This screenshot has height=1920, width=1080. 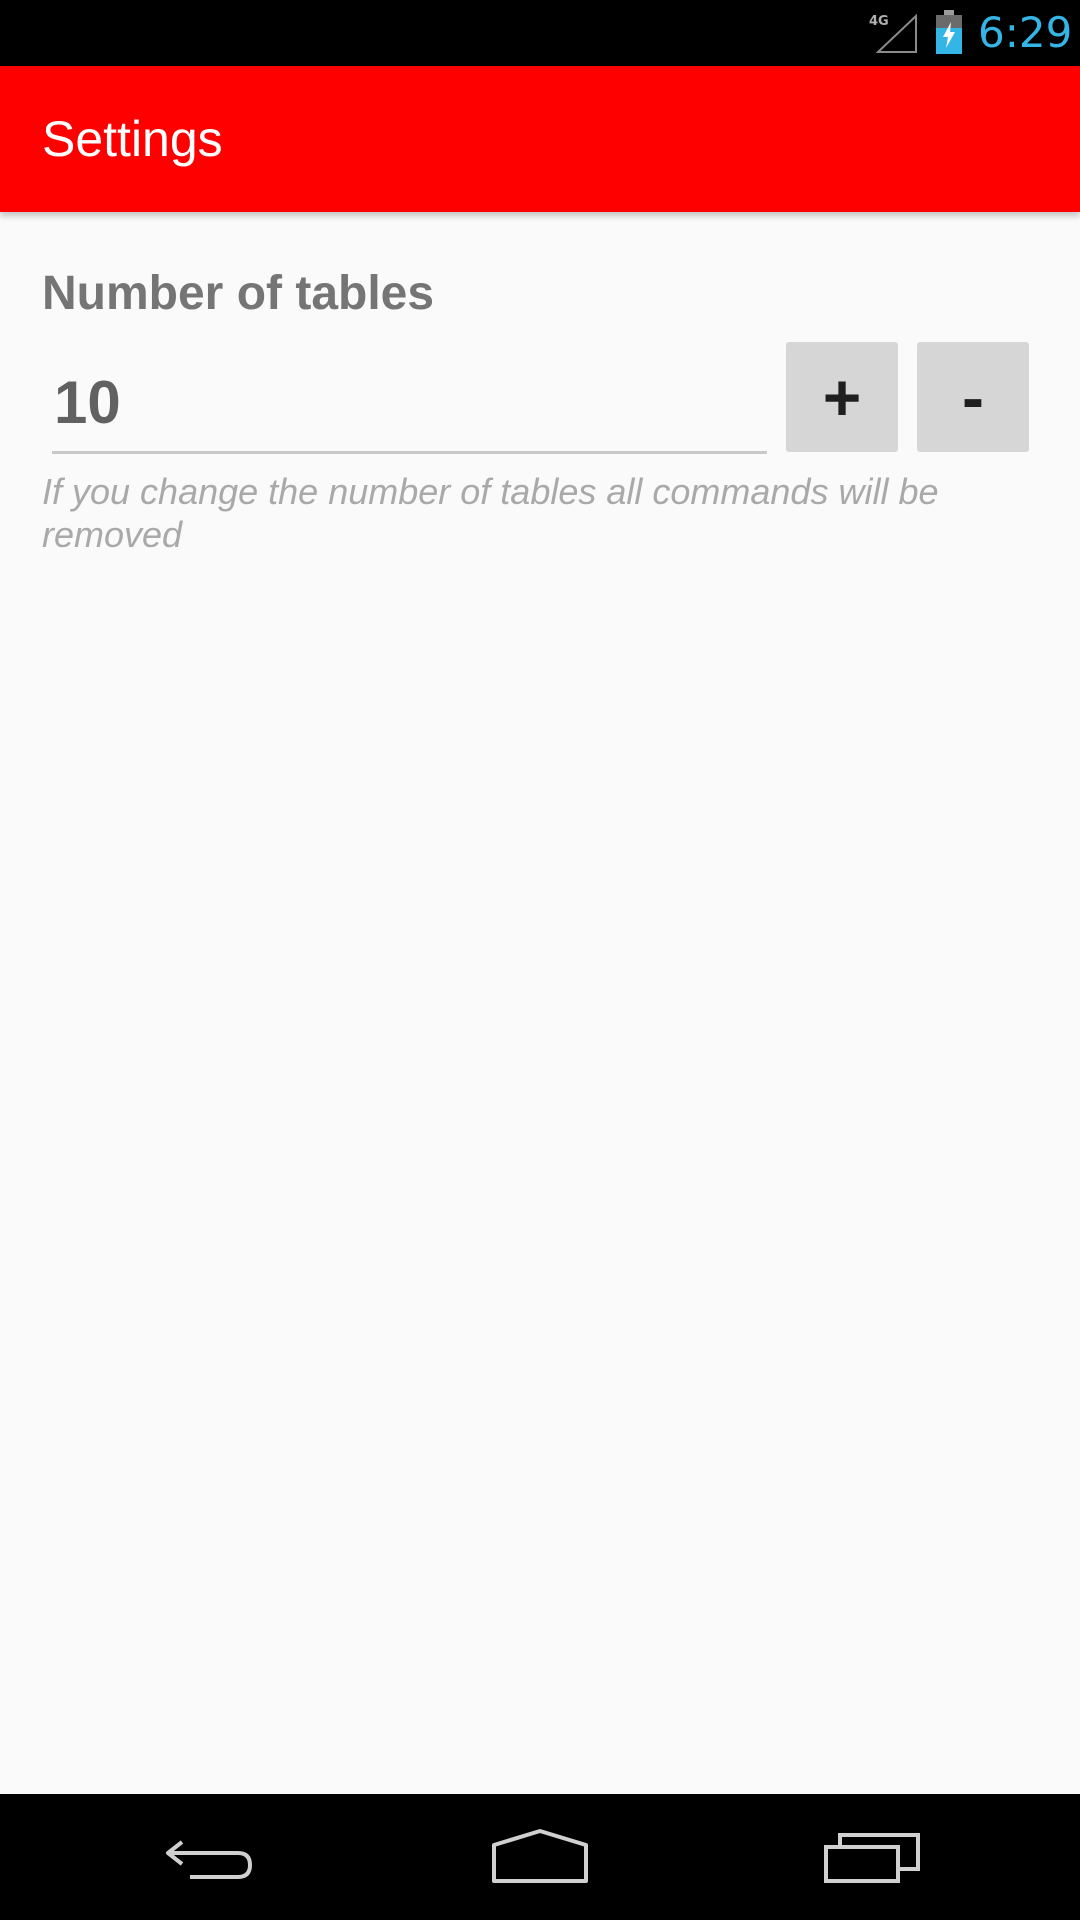 I want to click on number-of-tables-field: 10, so click(x=409, y=408).